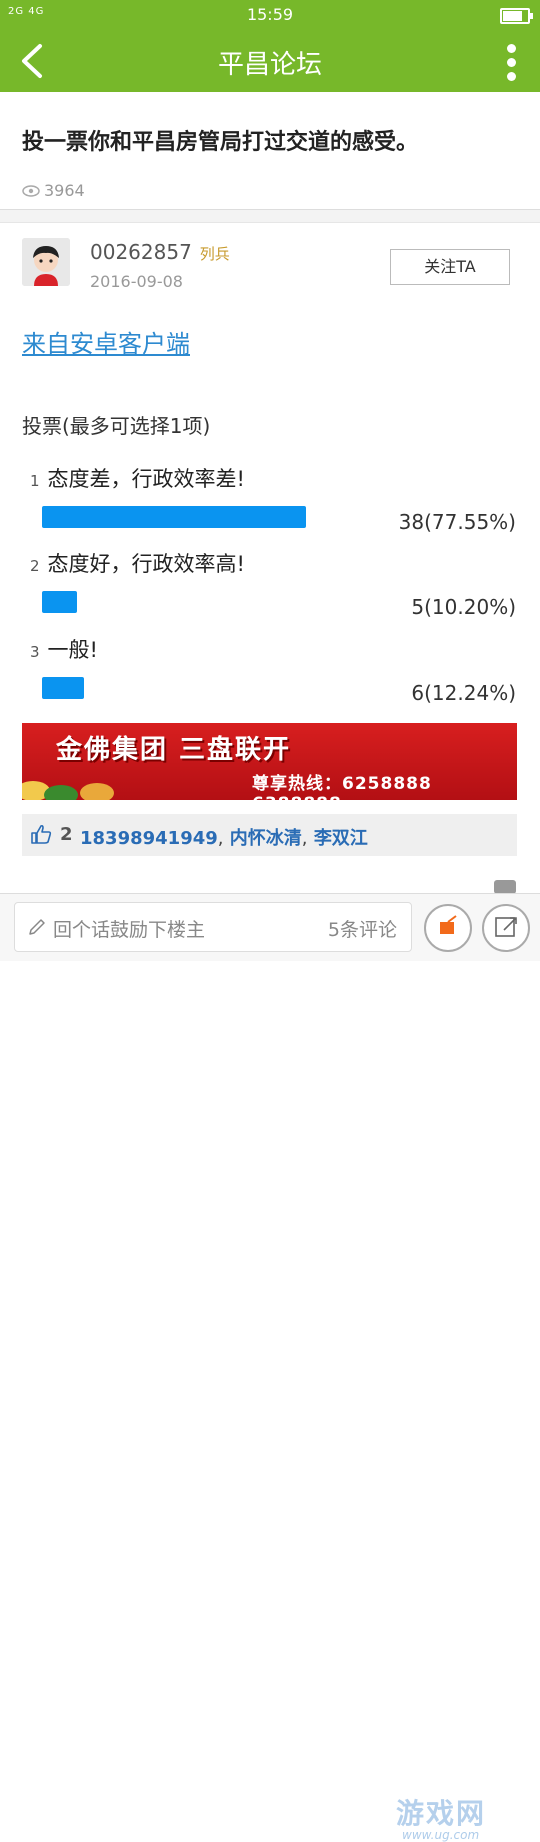  Describe the element at coordinates (441, 1813) in the screenshot. I see `watermark: 游戏网` at that location.